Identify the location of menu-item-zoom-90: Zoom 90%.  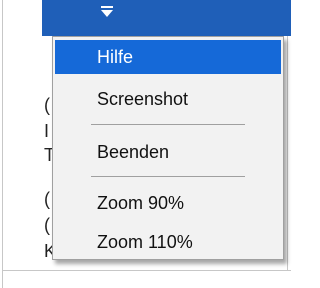
(168, 203).